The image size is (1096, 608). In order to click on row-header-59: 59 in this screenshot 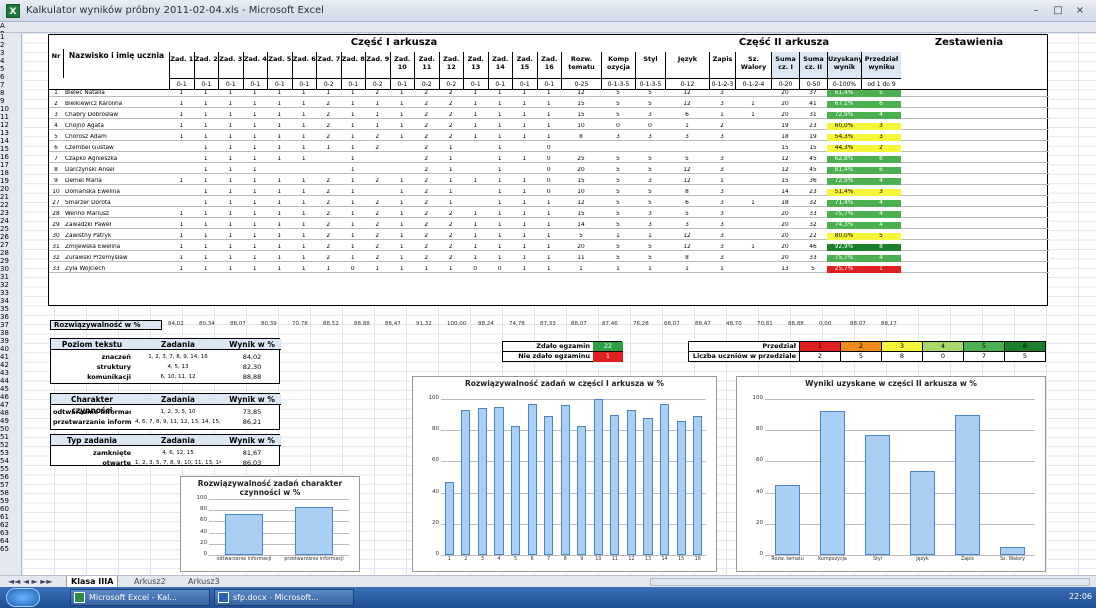, I will do `click(10, 501)`.